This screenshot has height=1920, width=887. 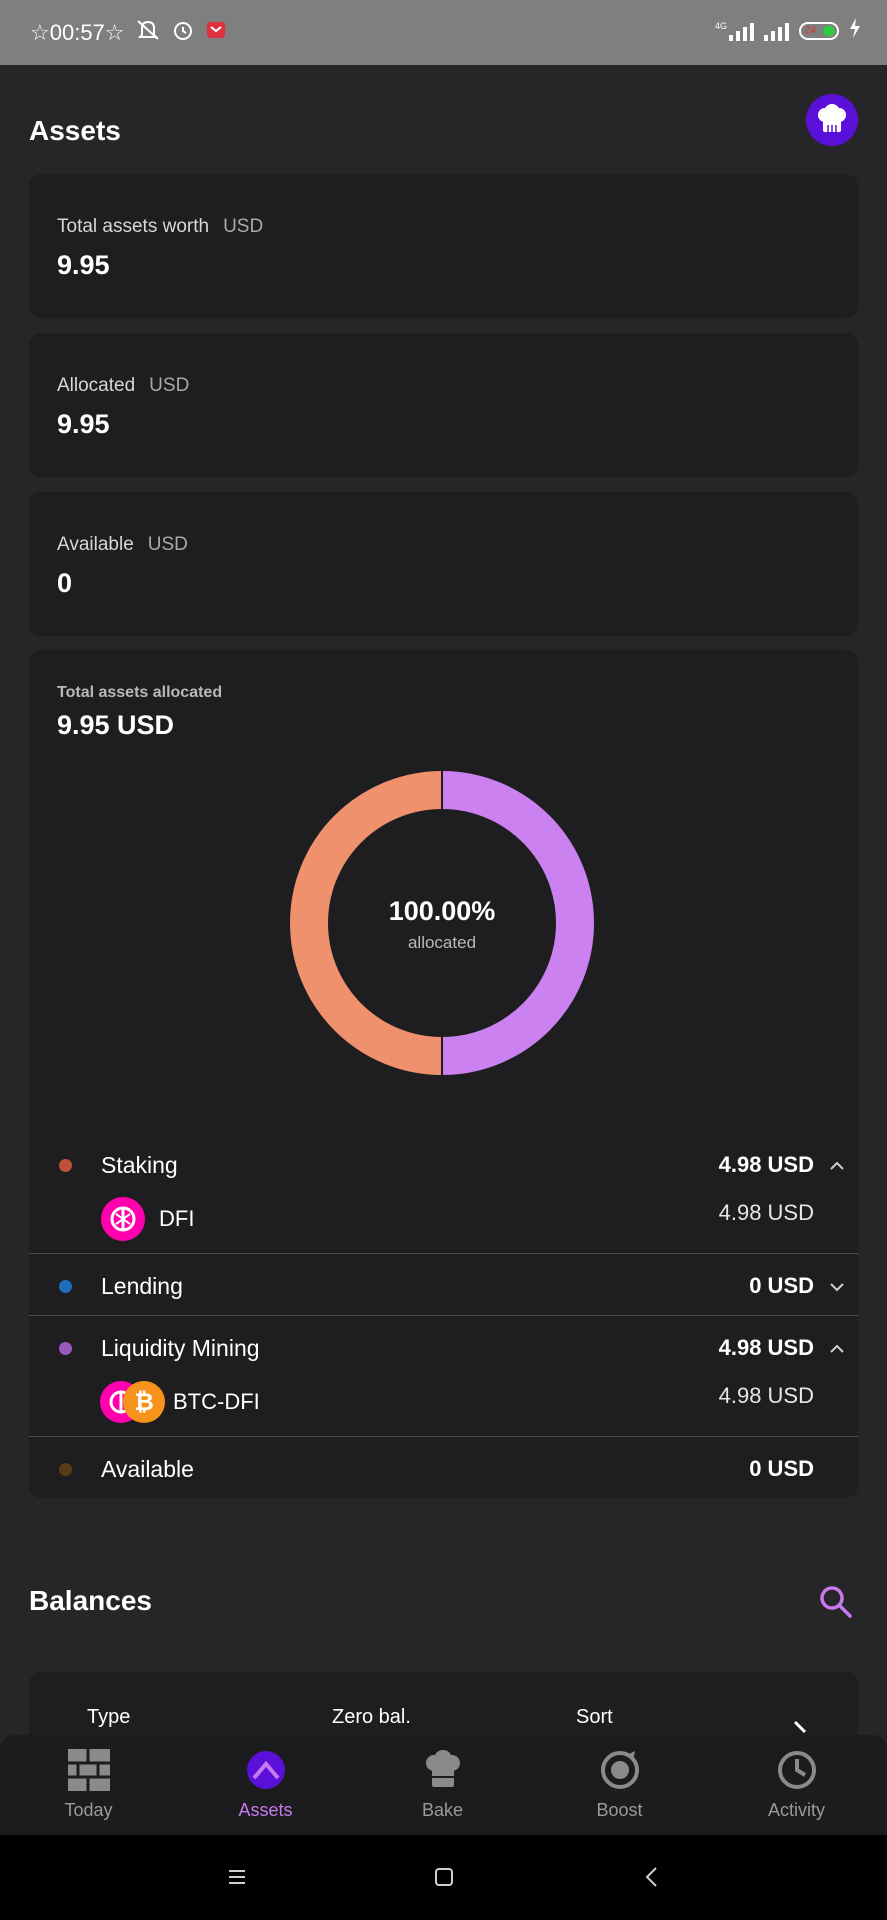 I want to click on status-right-group: 4G 24, so click(x=788, y=30).